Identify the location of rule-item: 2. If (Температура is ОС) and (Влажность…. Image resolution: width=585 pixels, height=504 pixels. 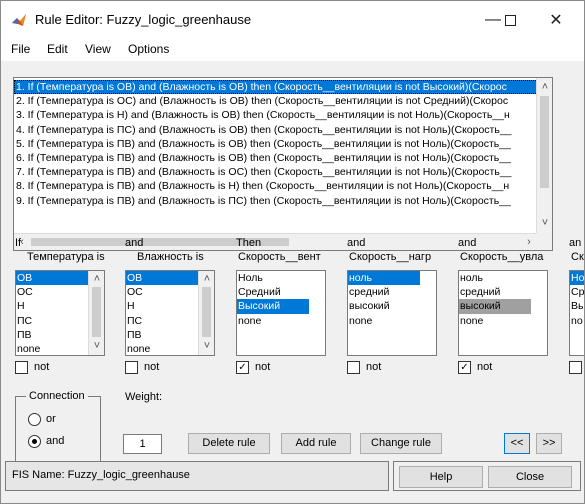
(276, 101).